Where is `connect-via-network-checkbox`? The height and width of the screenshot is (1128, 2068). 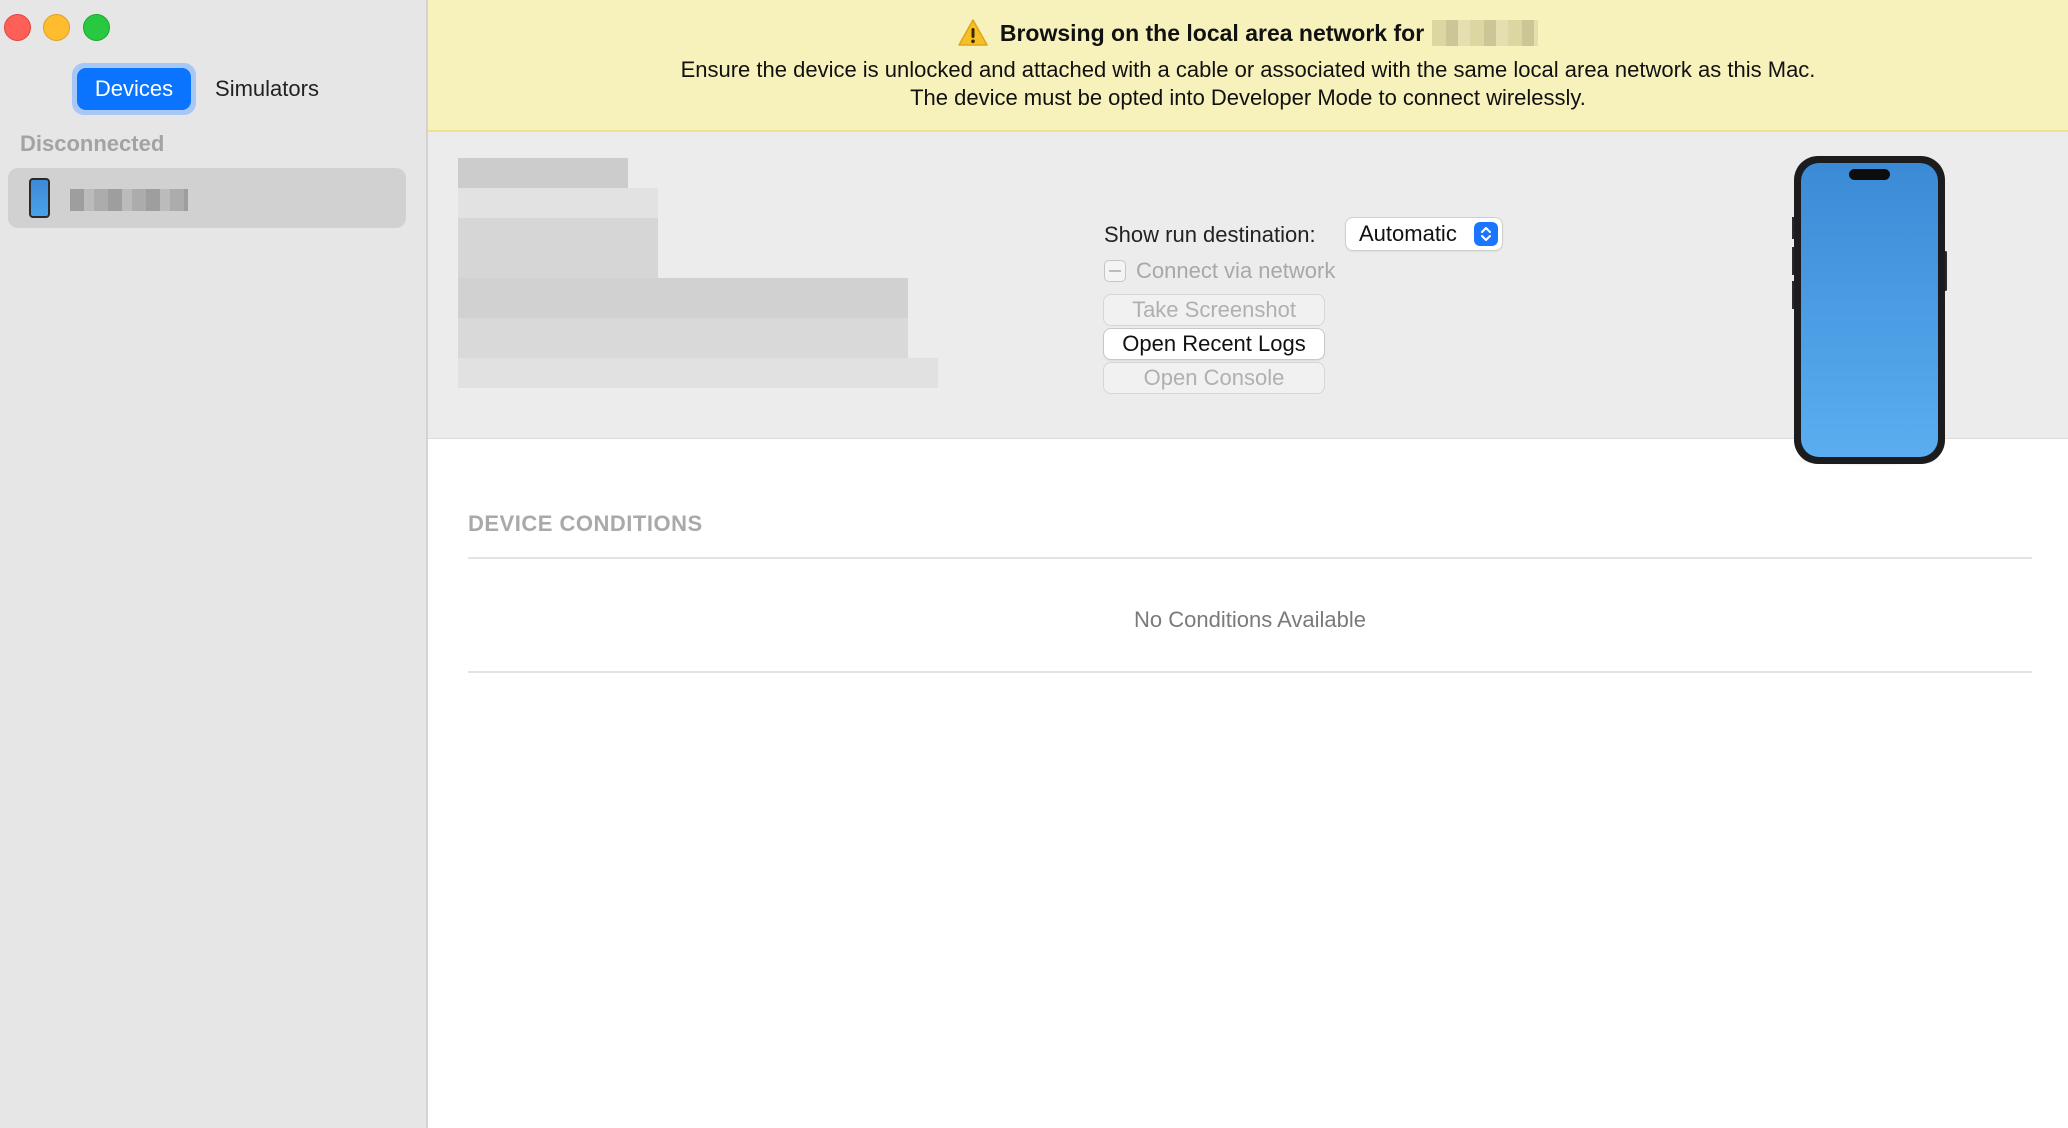
connect-via-network-checkbox is located at coordinates (1115, 271).